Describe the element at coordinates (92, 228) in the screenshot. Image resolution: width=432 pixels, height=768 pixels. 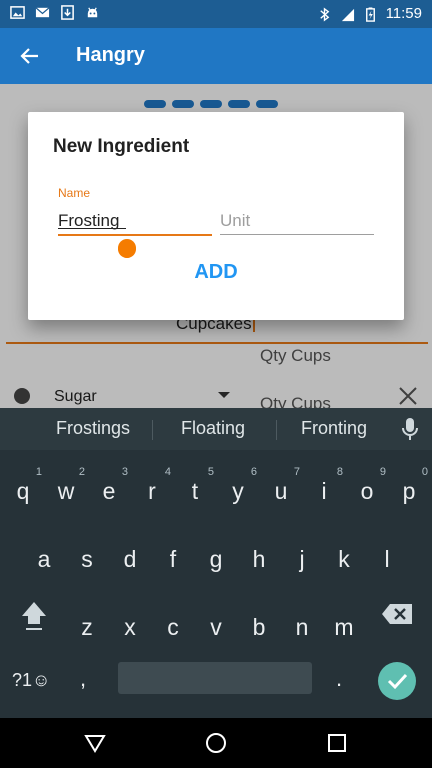
I see `spellcheck-underline` at that location.